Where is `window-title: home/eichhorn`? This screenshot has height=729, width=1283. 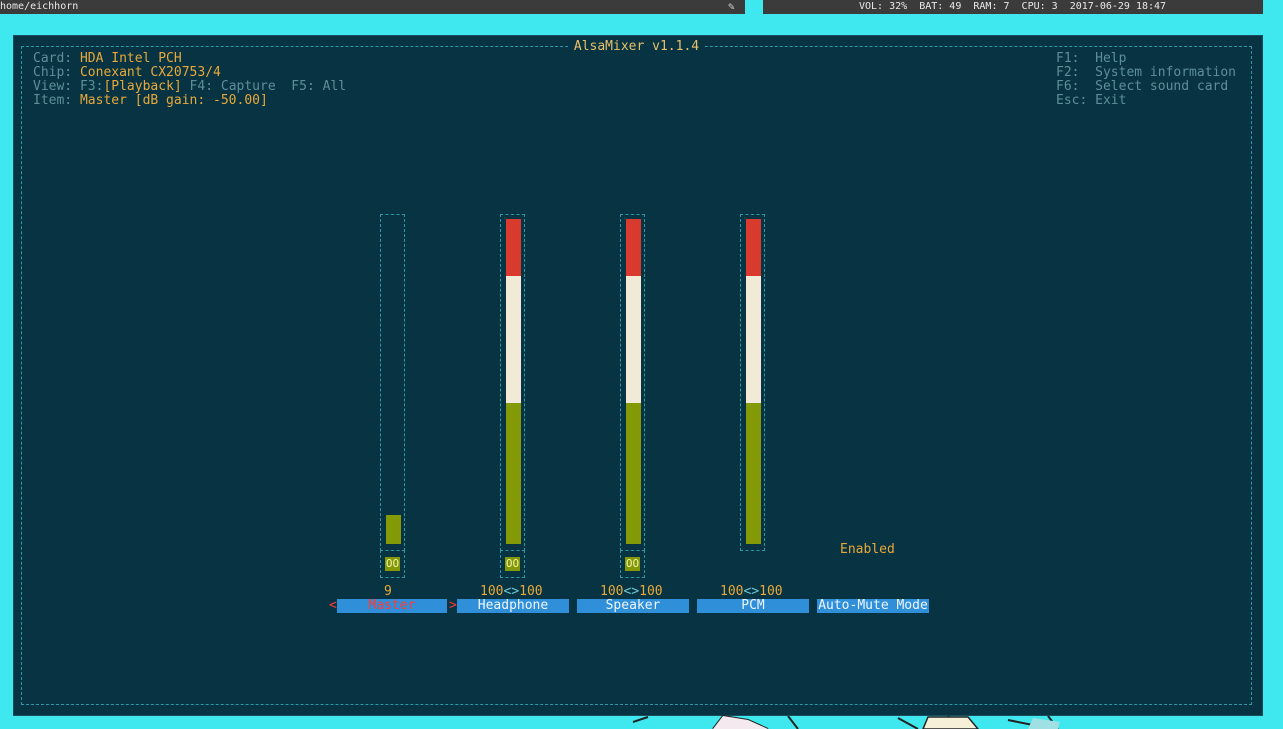 window-title: home/eichhorn is located at coordinates (39, 6).